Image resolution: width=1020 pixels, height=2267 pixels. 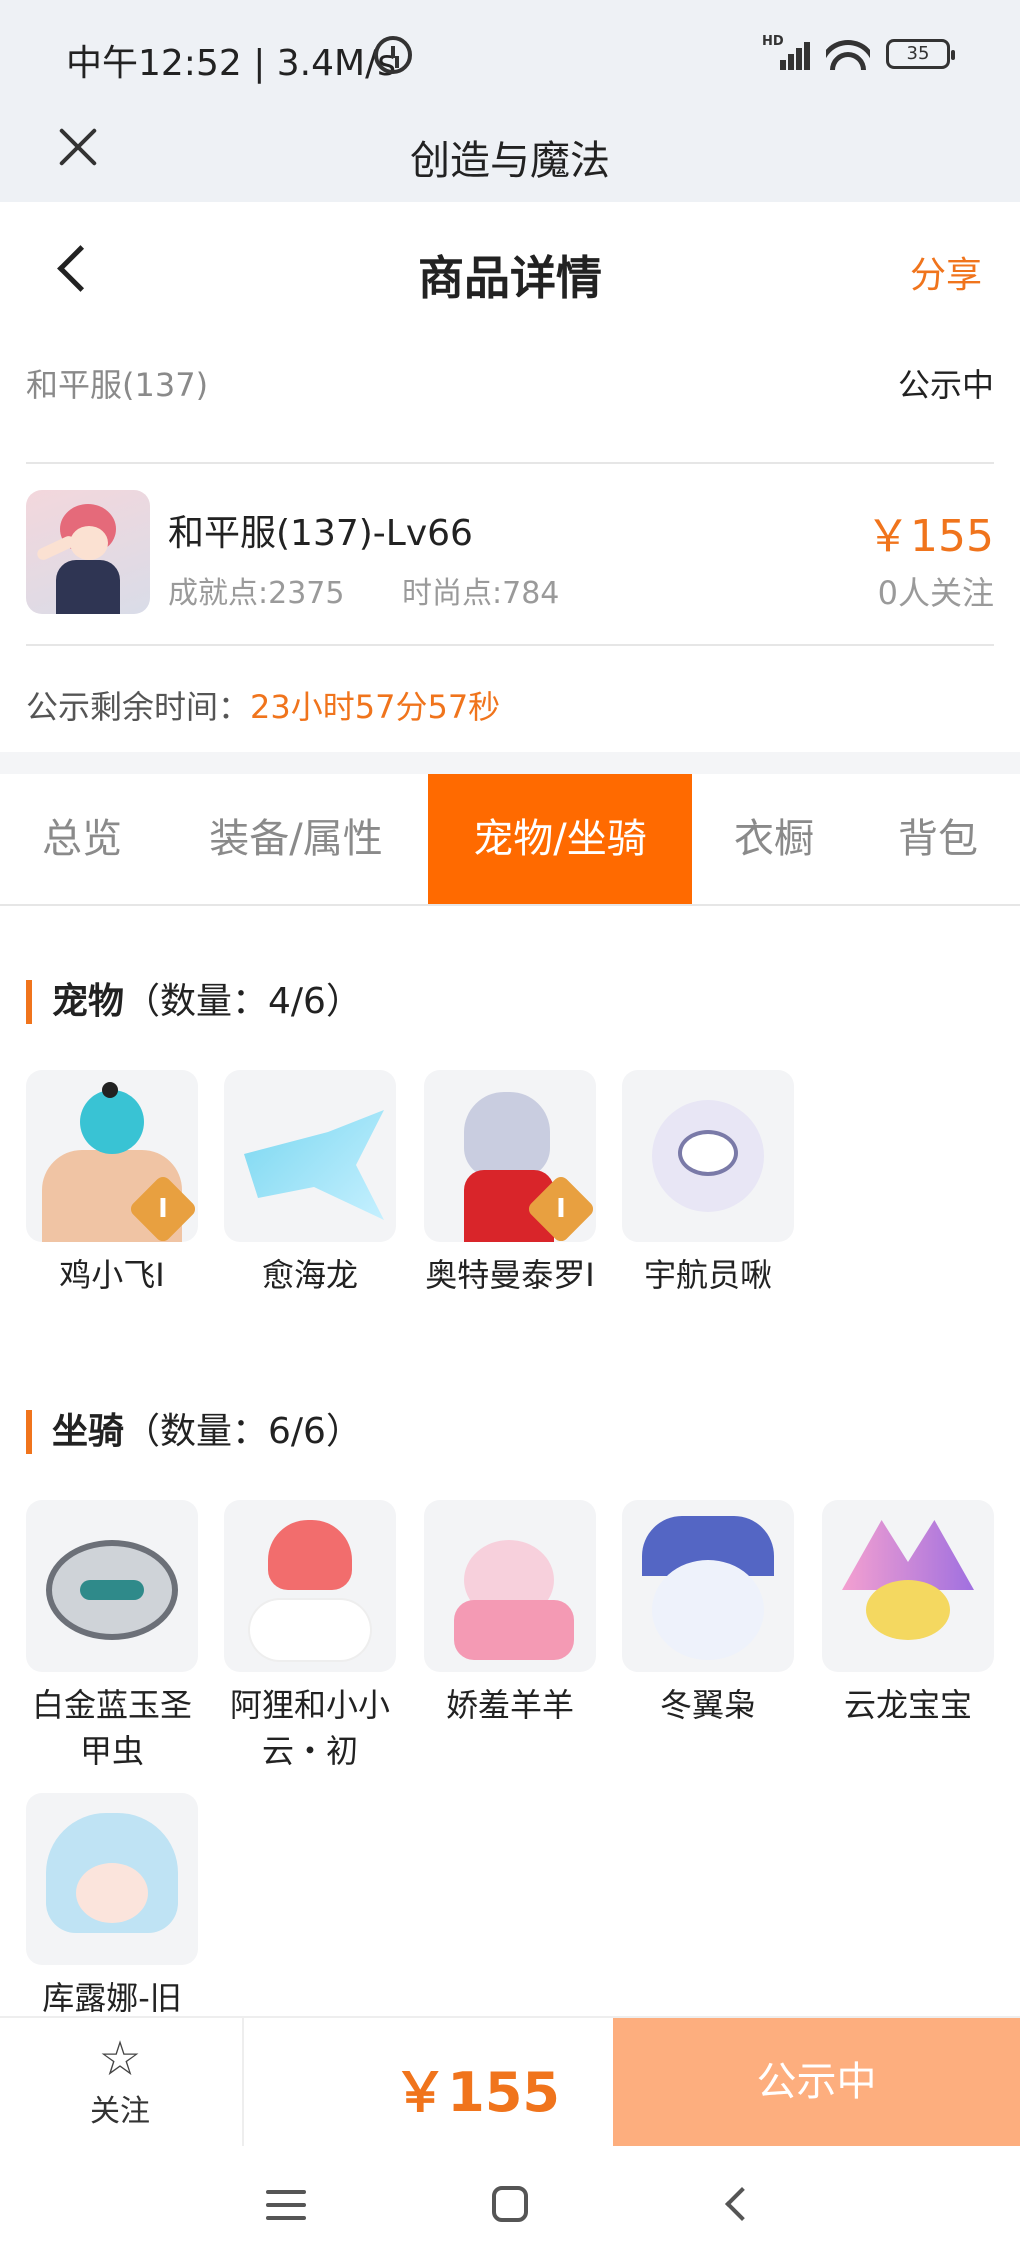 I want to click on pet-name: 愈海龙, so click(x=309, y=1275).